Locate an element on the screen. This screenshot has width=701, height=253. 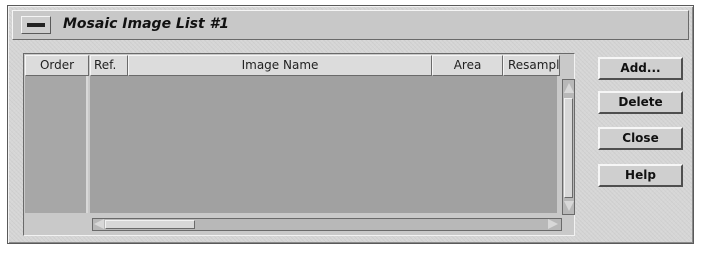
delete-button: Delete is located at coordinates (640, 102).